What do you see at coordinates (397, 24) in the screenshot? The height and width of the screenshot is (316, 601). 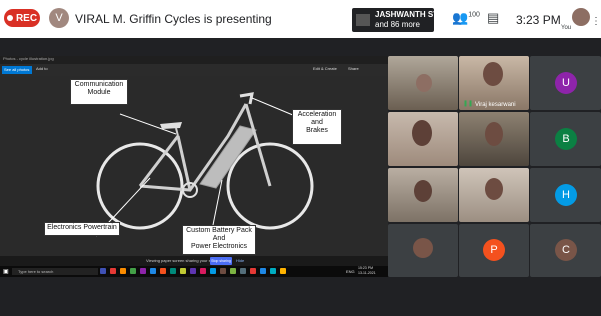 I see `participant-more: and 86 more` at bounding box center [397, 24].